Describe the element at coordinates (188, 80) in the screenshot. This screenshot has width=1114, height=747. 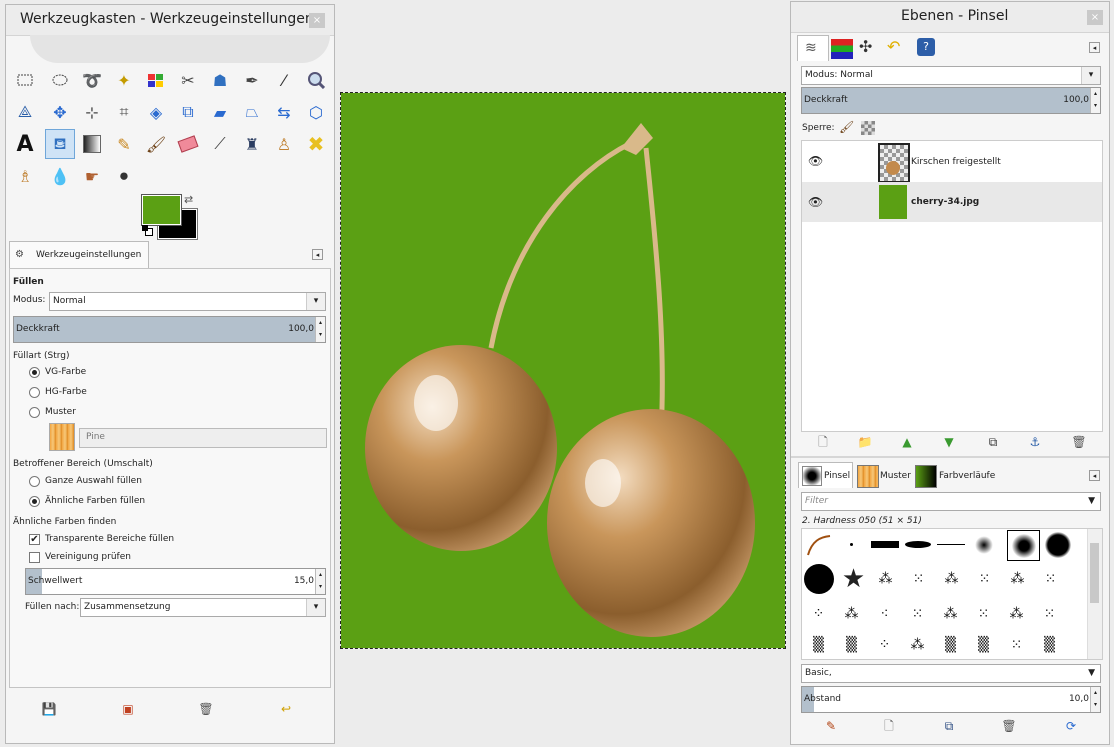
I see `scissors-icon: ✂` at that location.